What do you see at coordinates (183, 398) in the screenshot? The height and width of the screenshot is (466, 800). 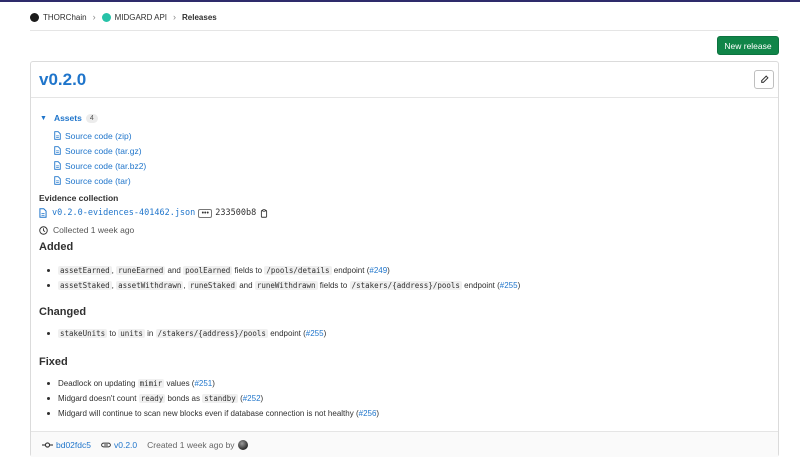 I see `list-text: bonds as` at bounding box center [183, 398].